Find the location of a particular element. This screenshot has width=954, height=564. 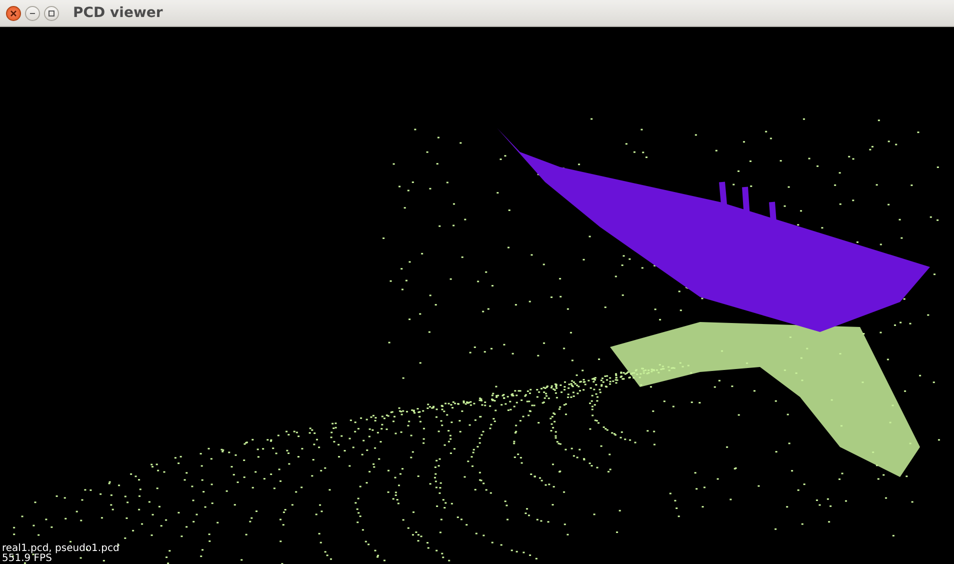

fps-counter: 551.9 FPS is located at coordinates (27, 559).